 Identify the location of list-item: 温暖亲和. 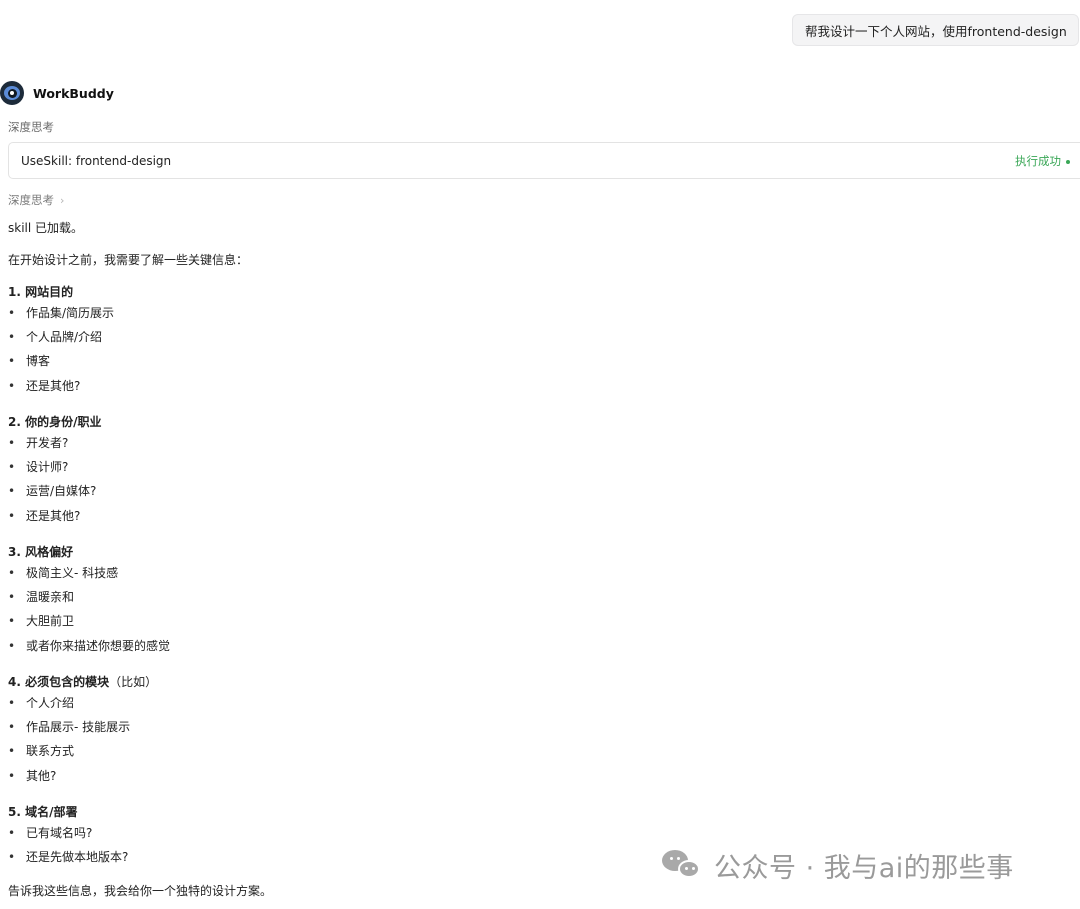
(41, 596).